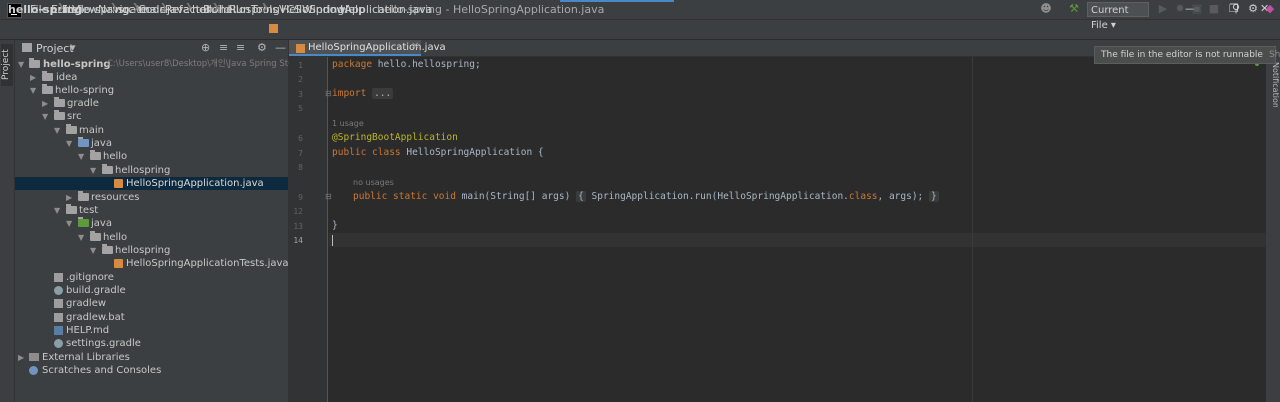 The image size is (1280, 402). What do you see at coordinates (151, 290) in the screenshot?
I see `tree-item-build-gradle: build.gradle` at bounding box center [151, 290].